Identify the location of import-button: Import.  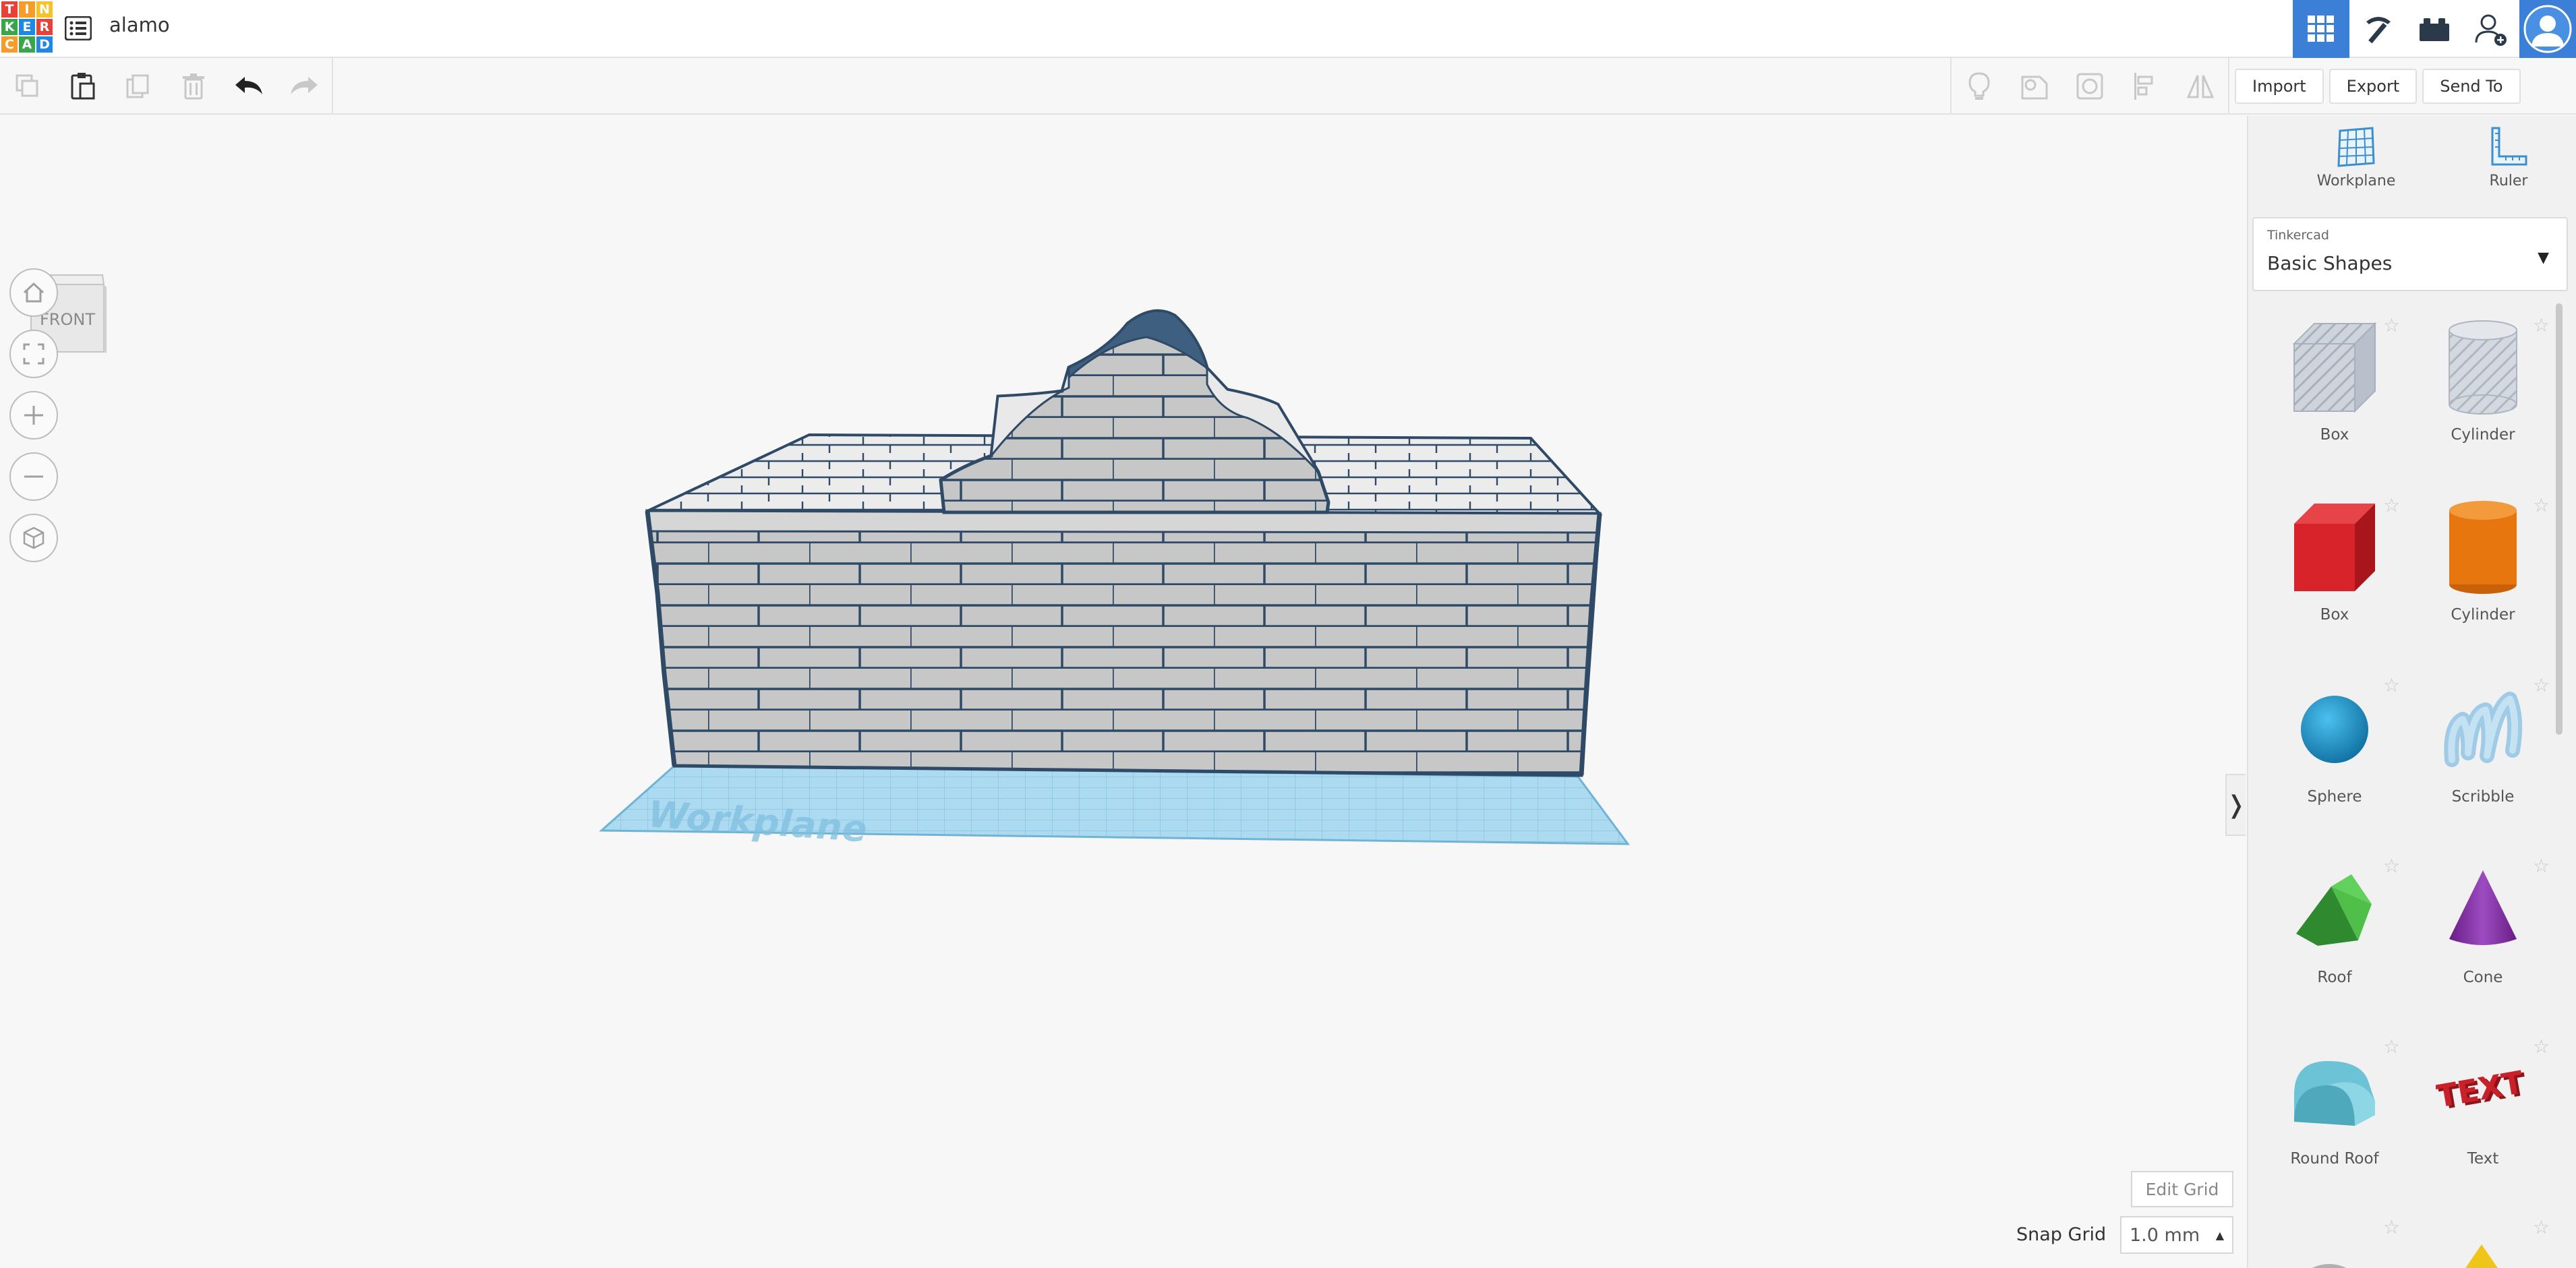
(2280, 86).